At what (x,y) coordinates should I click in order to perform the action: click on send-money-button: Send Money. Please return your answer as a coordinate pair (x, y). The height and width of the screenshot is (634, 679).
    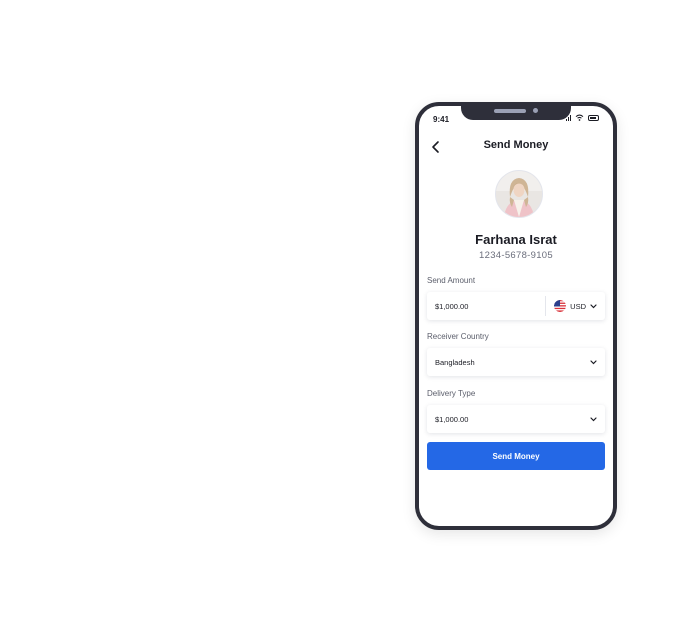
    Looking at the image, I should click on (516, 456).